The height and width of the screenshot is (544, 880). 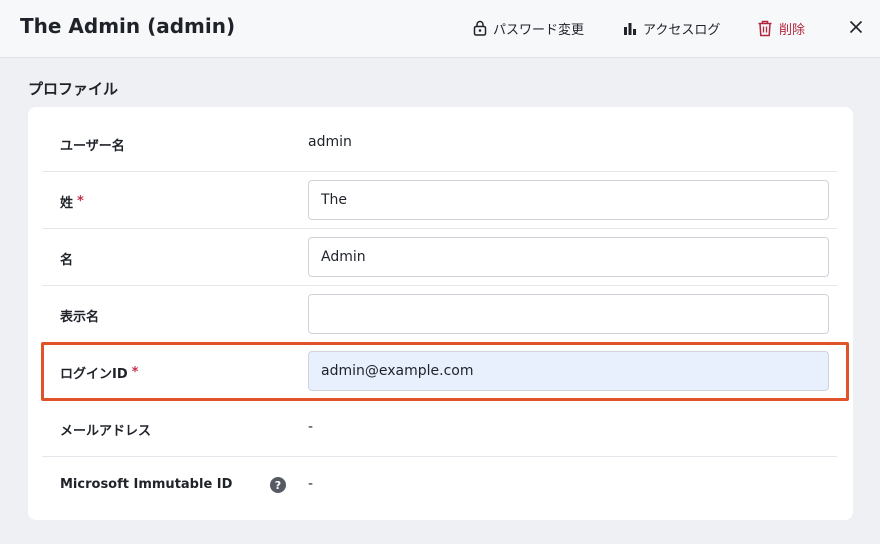 What do you see at coordinates (99, 373) in the screenshot?
I see `login-id-label: ログインID *` at bounding box center [99, 373].